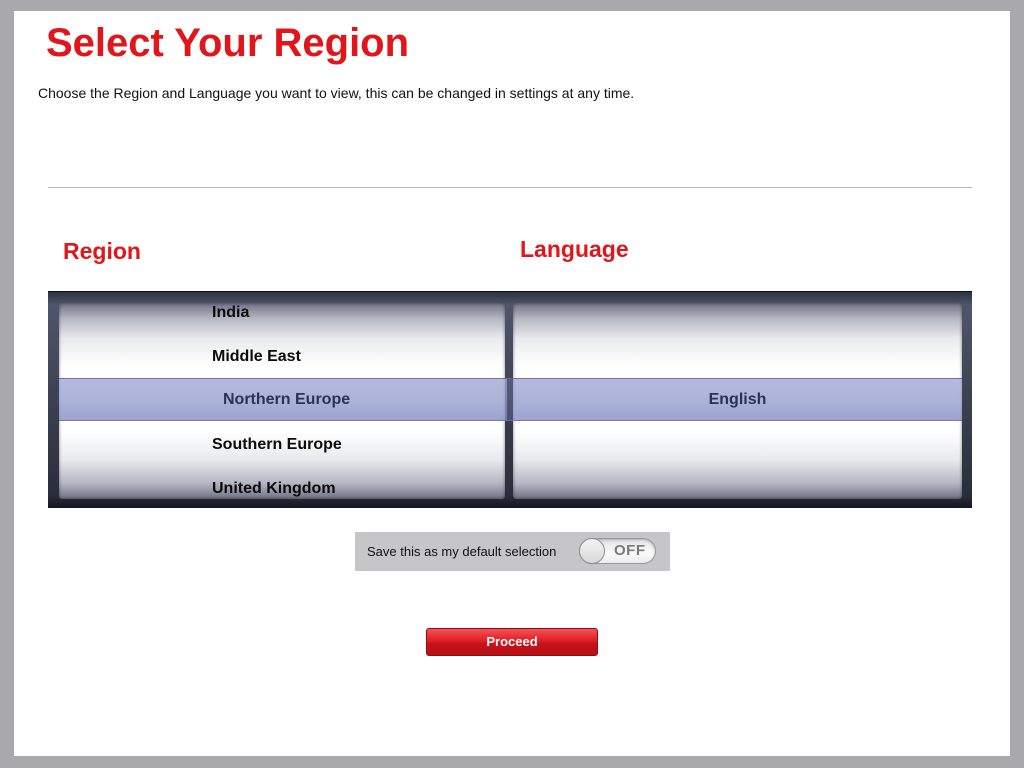 This screenshot has width=1024, height=768. What do you see at coordinates (102, 251) in the screenshot?
I see `region-column-heading: Region` at bounding box center [102, 251].